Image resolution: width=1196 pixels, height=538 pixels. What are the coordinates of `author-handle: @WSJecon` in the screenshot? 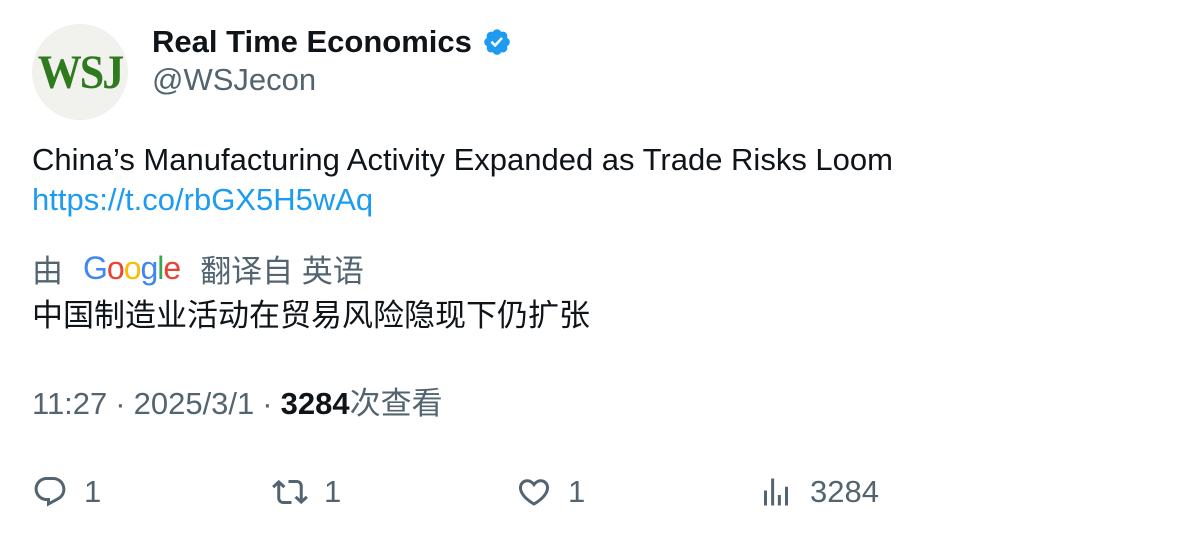 It's located at (234, 80).